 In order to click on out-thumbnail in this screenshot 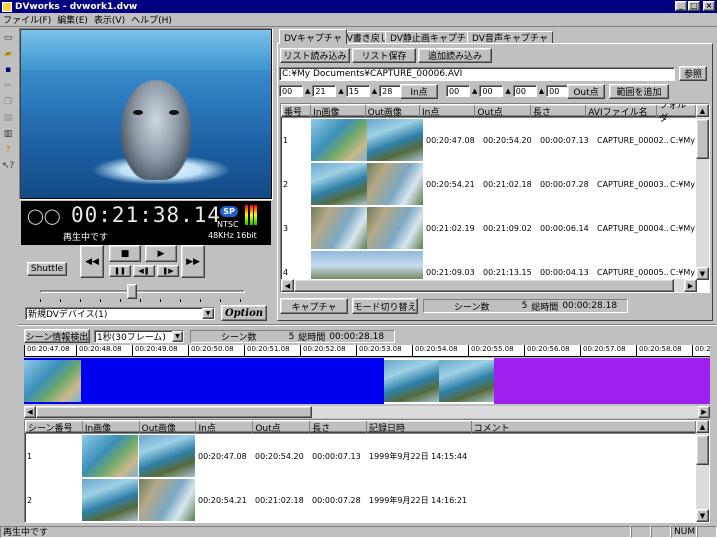, I will do `click(395, 228)`.